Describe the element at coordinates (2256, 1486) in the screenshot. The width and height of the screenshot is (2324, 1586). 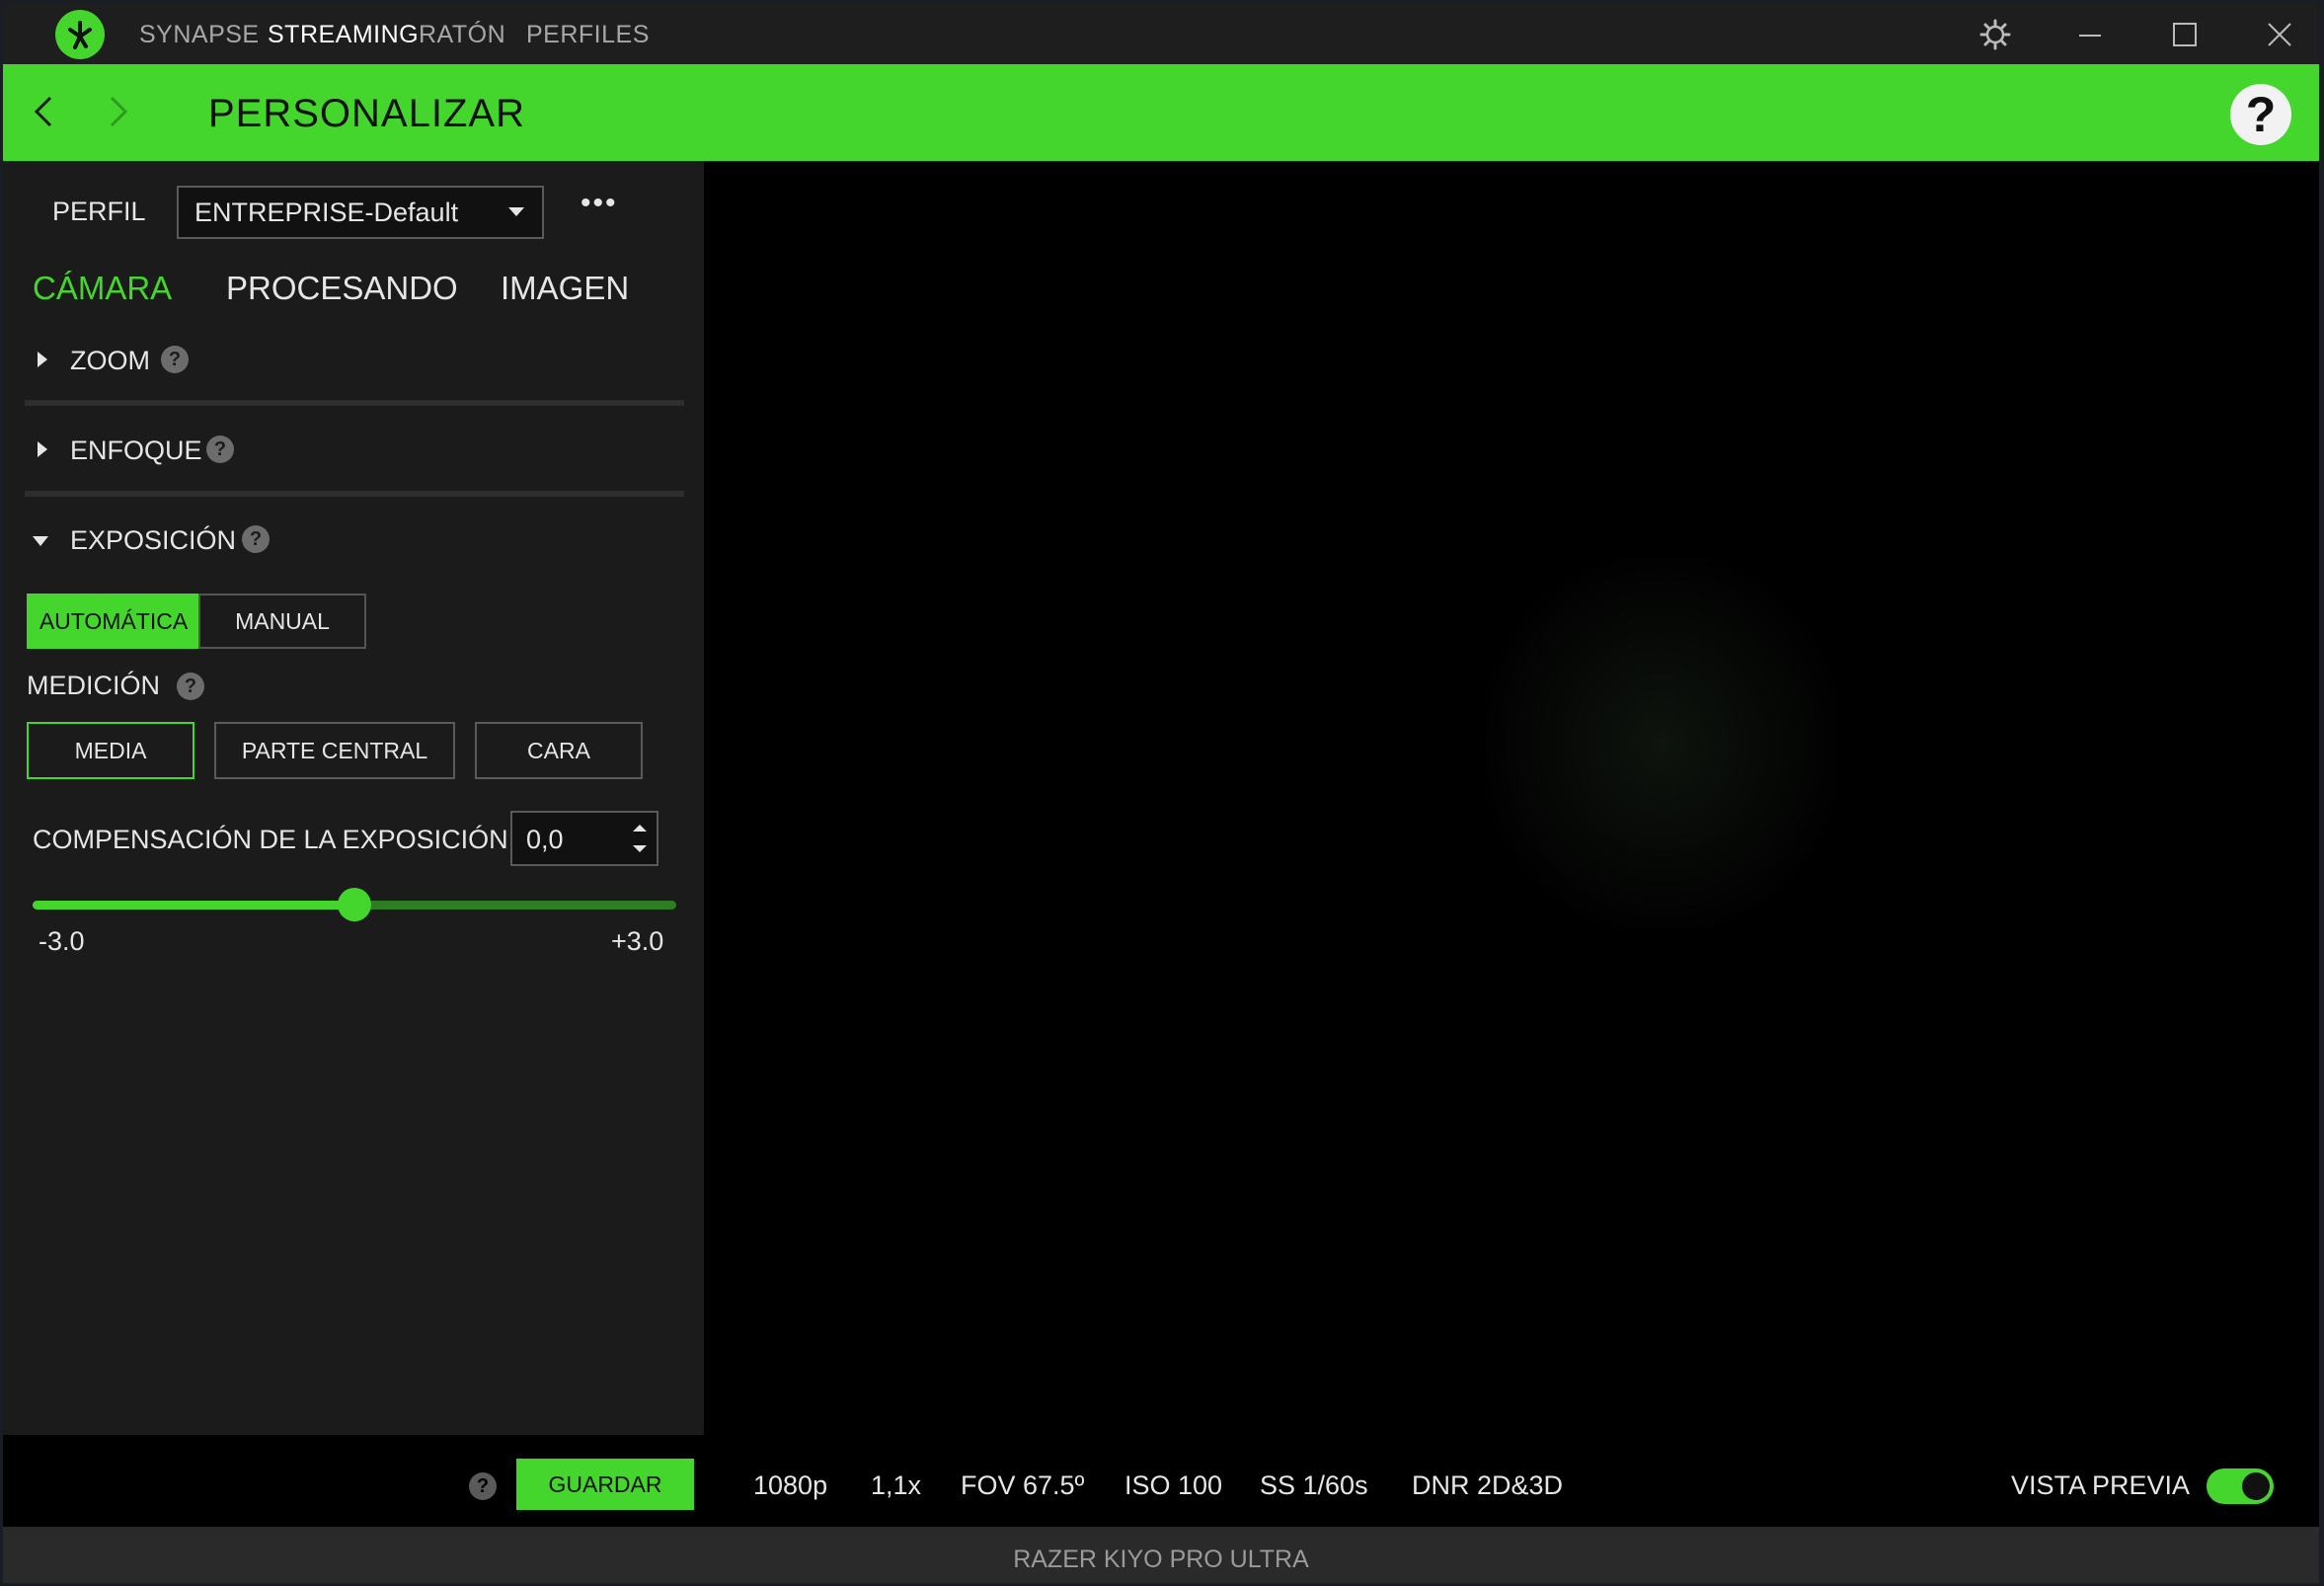
I see `toggle-knob` at that location.